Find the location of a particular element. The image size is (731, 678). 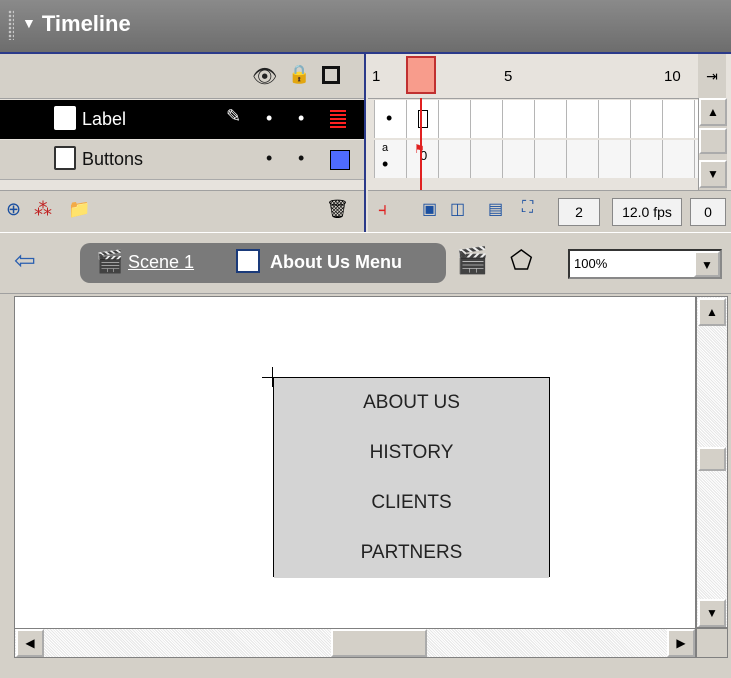

breadcrumb: 🎬 Scene 1 About Us Menu is located at coordinates (263, 263).